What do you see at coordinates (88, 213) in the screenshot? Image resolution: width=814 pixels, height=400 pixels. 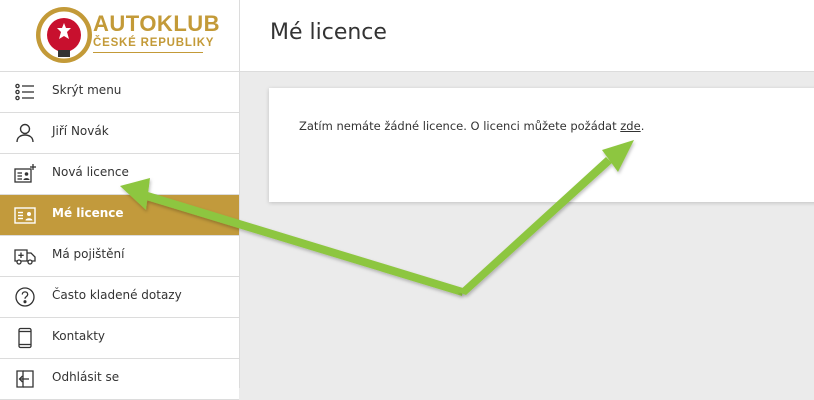 I see `sidebar-item-label: Mé licence` at bounding box center [88, 213].